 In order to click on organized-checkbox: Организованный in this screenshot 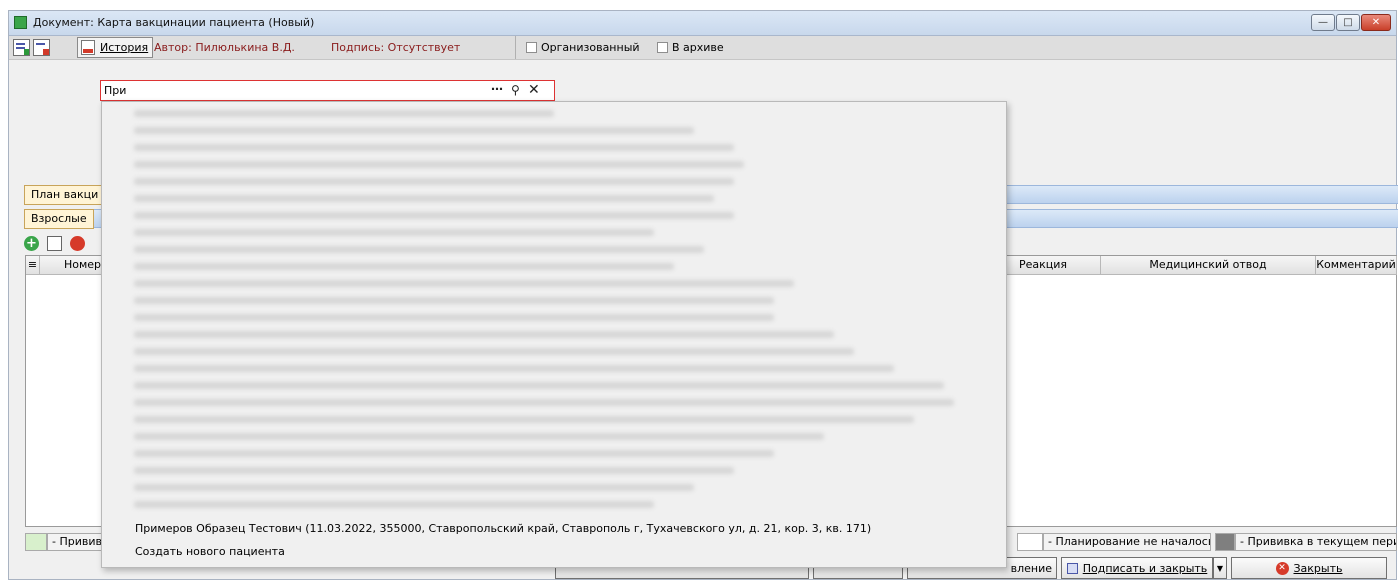, I will do `click(583, 47)`.